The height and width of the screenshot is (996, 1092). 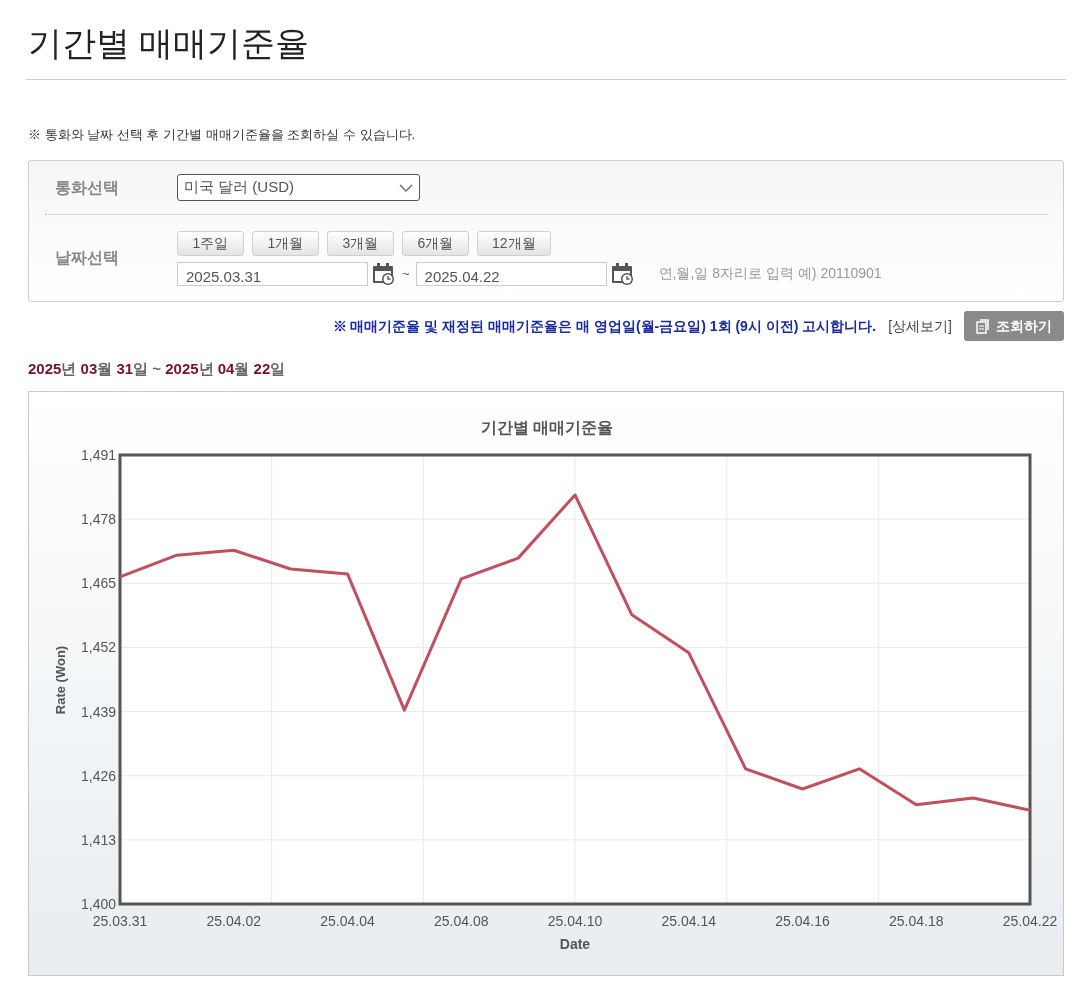 I want to click on period-button: 1개월, so click(x=285, y=243).